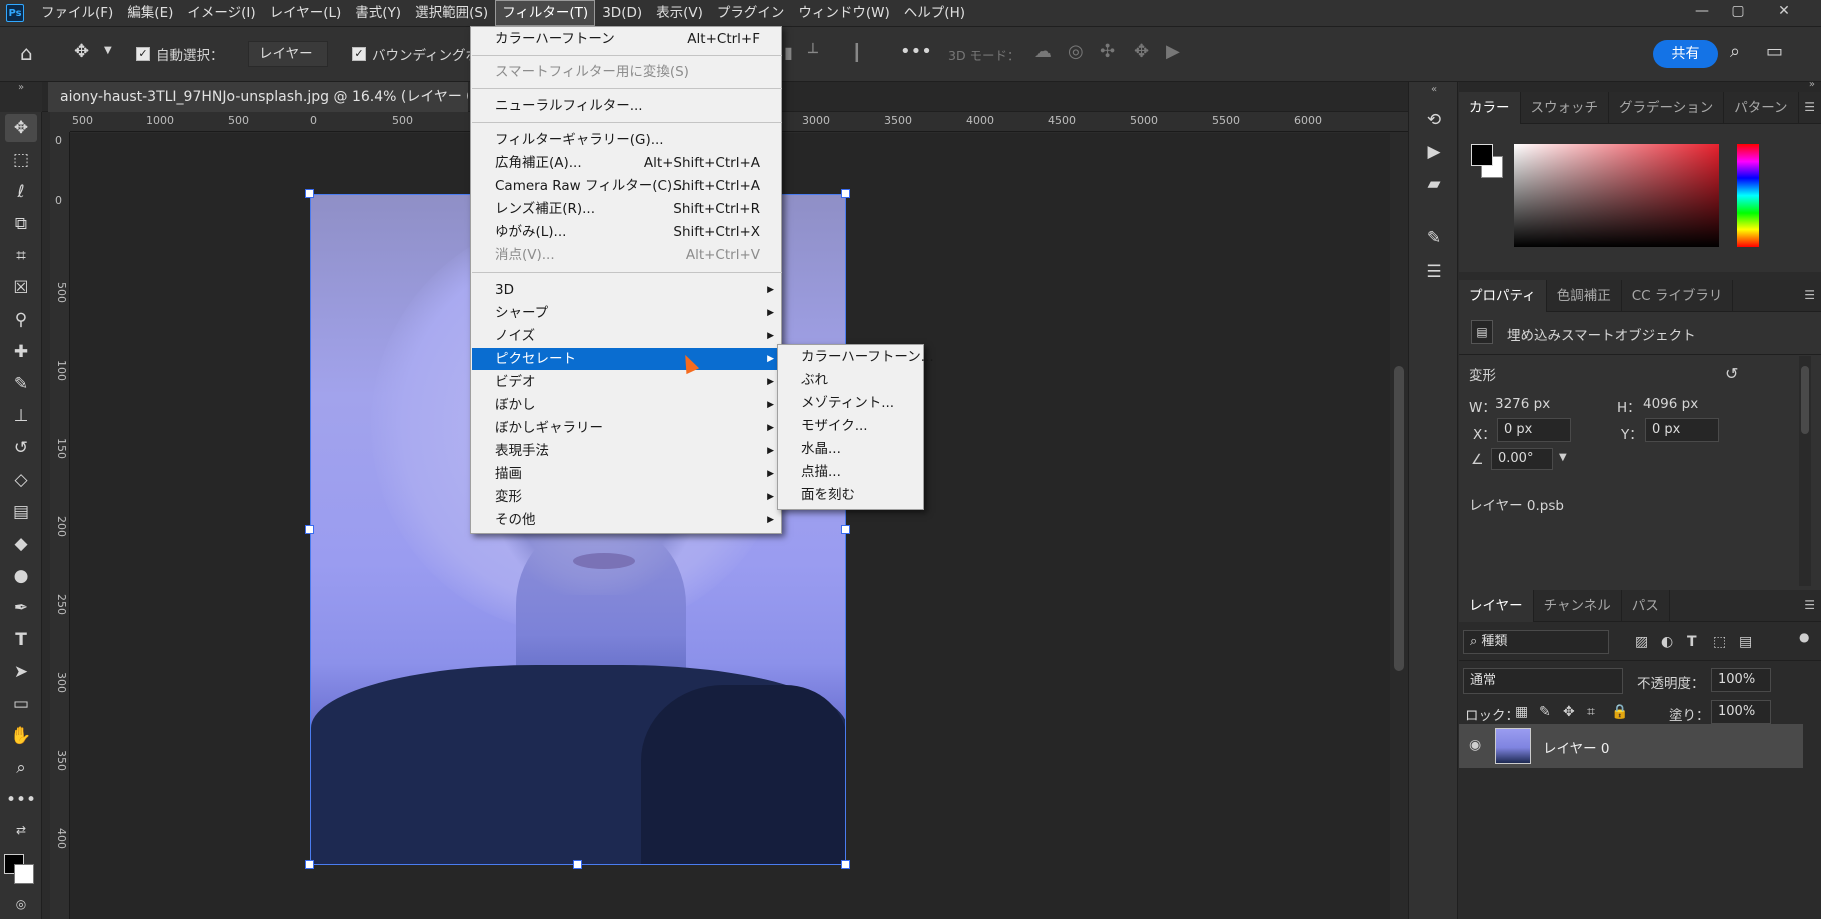 This screenshot has width=1821, height=919. Describe the element at coordinates (1640, 85) in the screenshot. I see `panels-collapse-bar: »` at that location.